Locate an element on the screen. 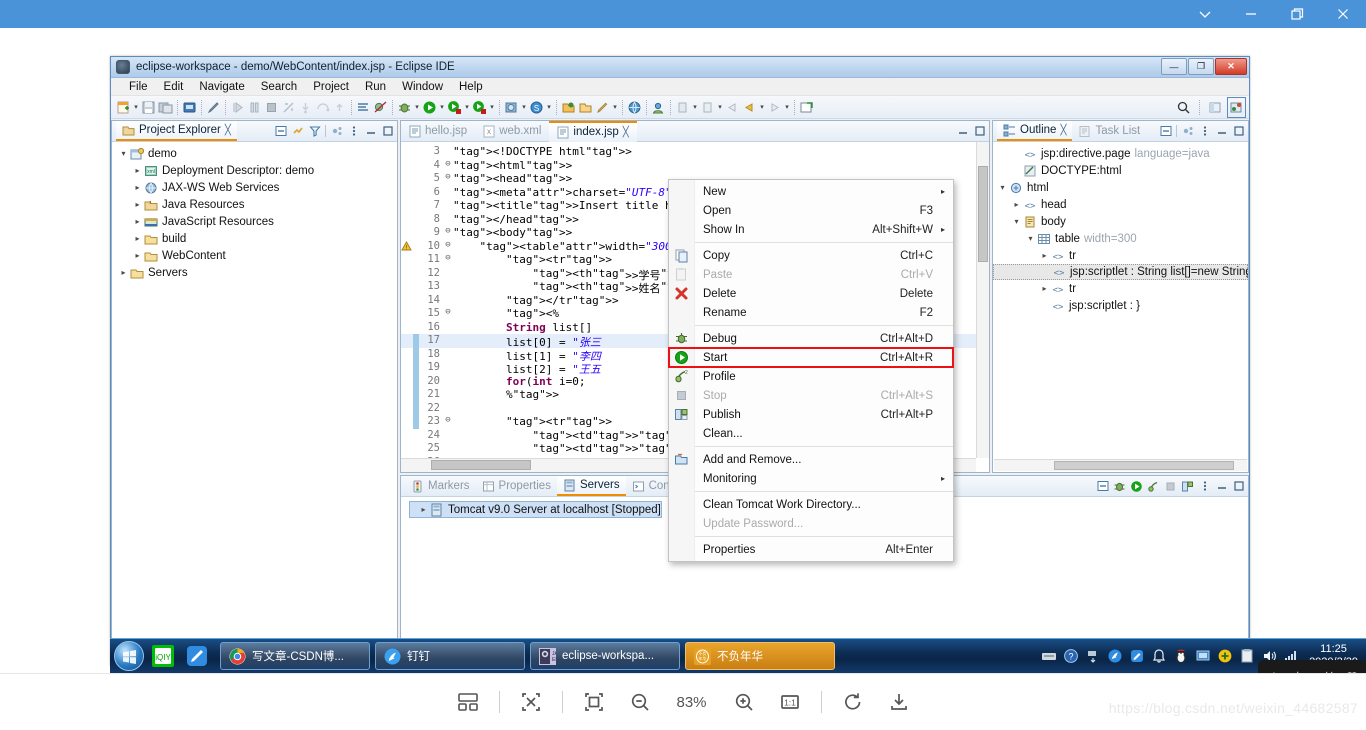  start-button is located at coordinates (129, 656).